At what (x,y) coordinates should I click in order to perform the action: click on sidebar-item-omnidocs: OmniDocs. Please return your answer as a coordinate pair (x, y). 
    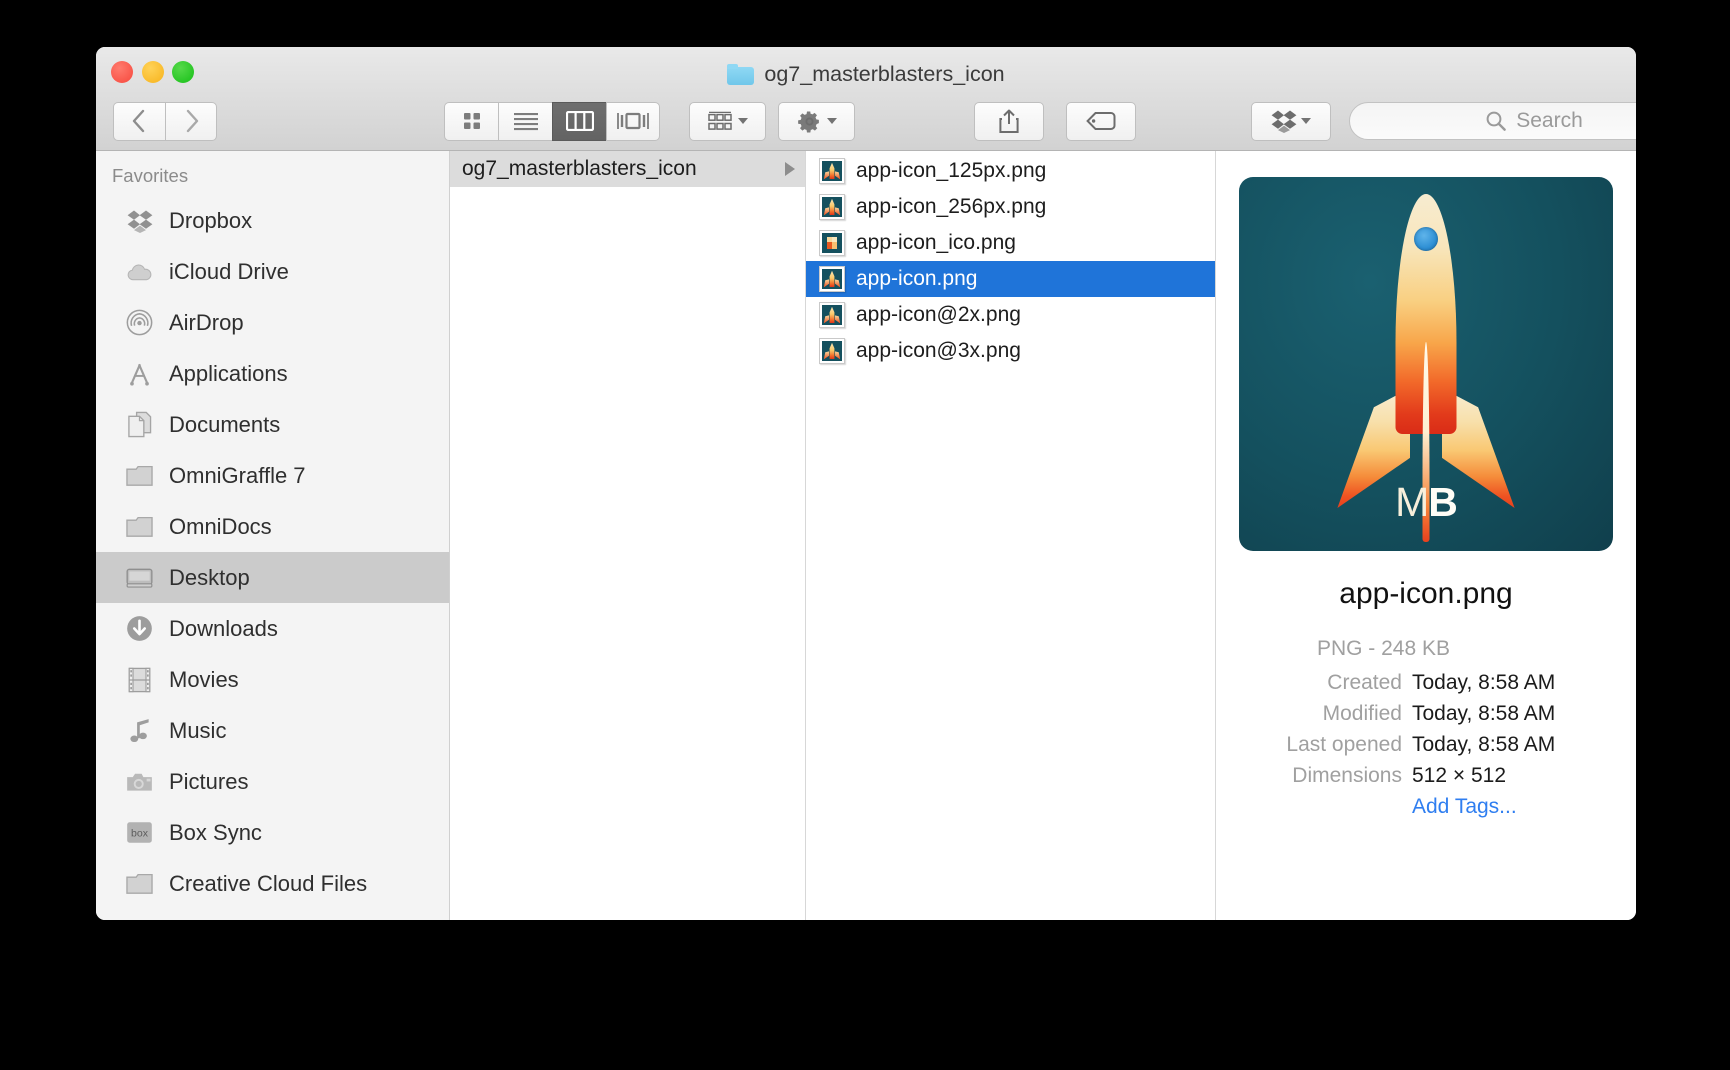
    Looking at the image, I should click on (272, 526).